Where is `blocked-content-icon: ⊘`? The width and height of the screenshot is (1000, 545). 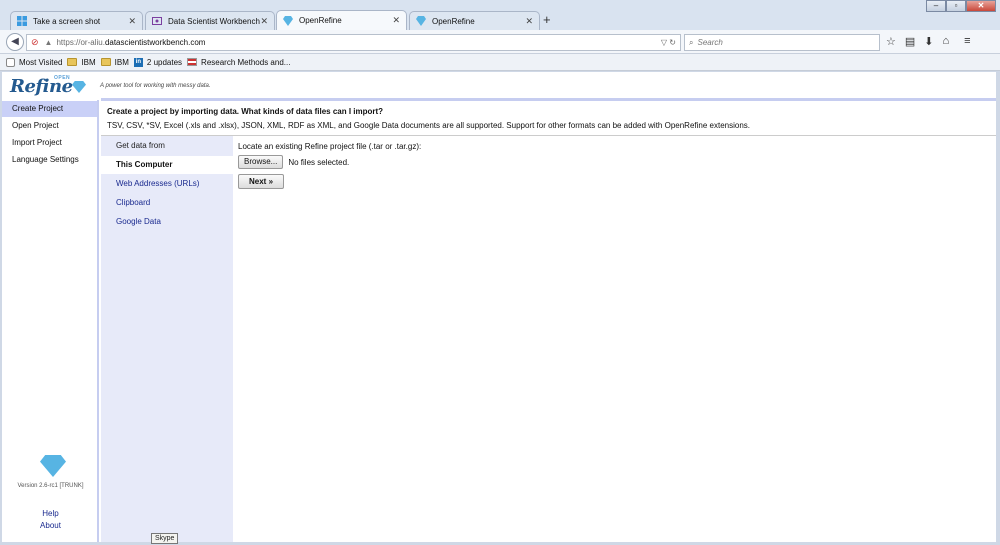 blocked-content-icon: ⊘ is located at coordinates (35, 42).